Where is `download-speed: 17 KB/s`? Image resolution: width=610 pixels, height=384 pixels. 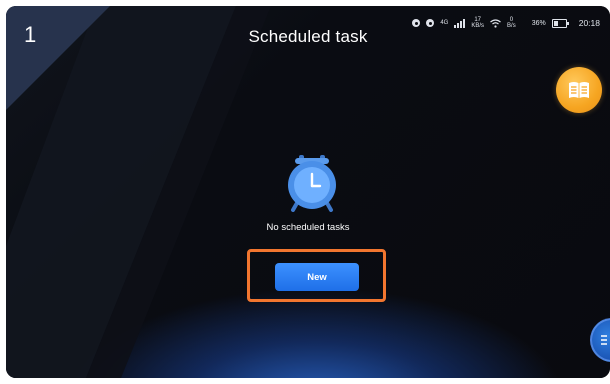
download-speed: 17 KB/s is located at coordinates (477, 23).